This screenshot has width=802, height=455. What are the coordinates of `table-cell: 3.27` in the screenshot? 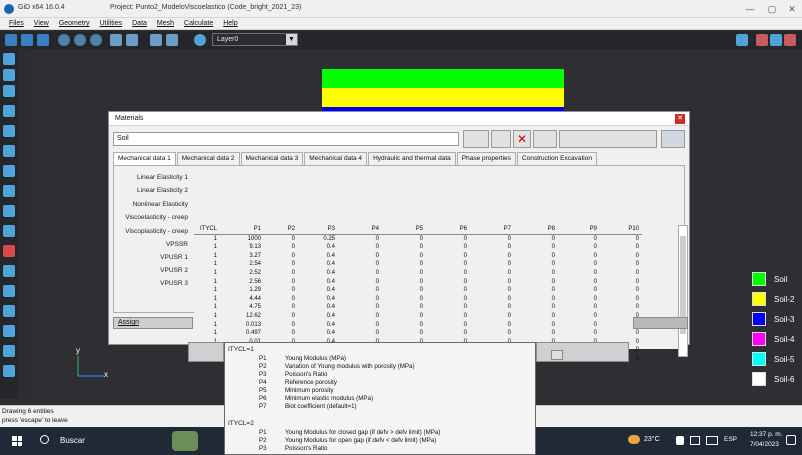 It's located at (242, 256).